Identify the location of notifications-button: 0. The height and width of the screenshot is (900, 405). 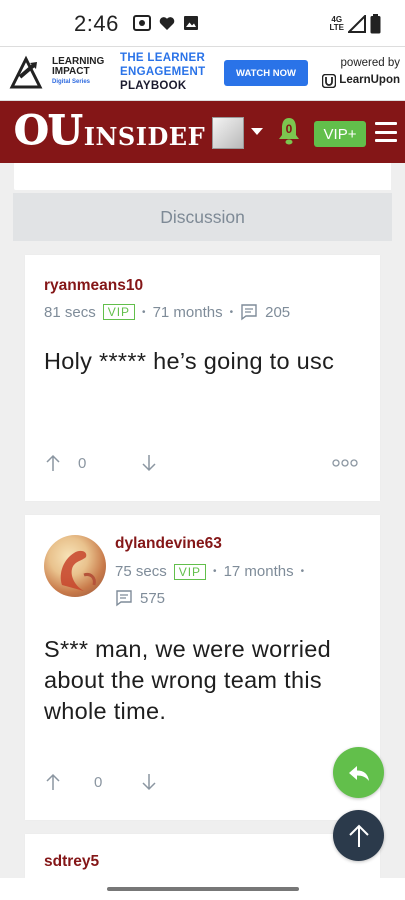
(289, 131).